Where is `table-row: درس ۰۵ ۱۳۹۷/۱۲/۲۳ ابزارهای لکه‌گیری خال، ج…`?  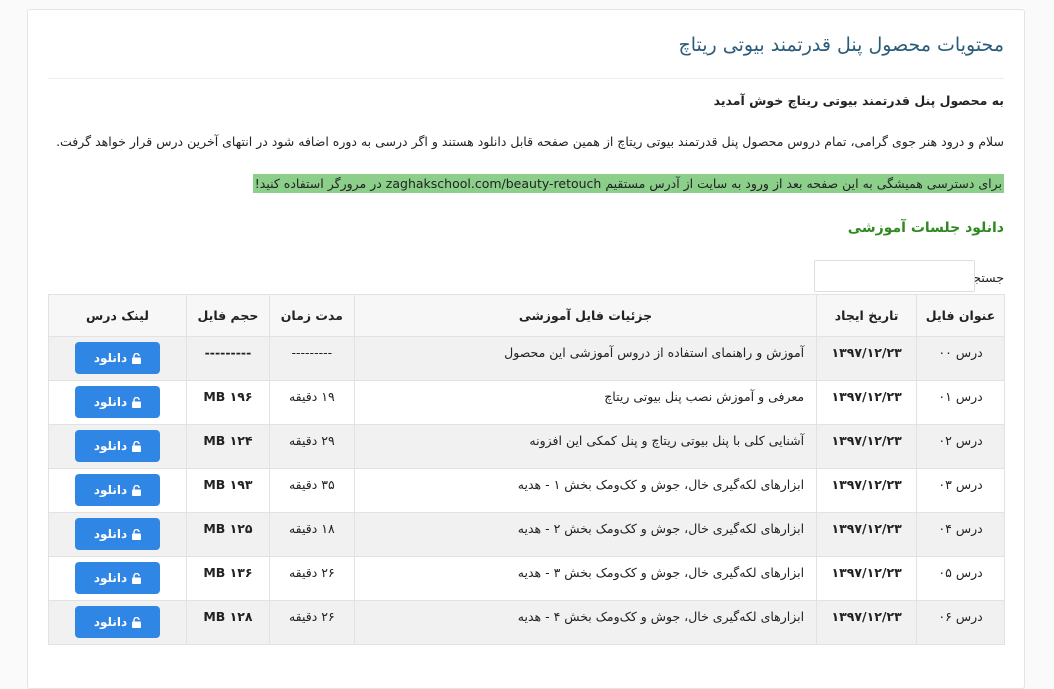
table-row: درس ۰۵ ۱۳۹۷/۱۲/۲۳ ابزارهای لکه‌گیری خال، ج… is located at coordinates (526, 578).